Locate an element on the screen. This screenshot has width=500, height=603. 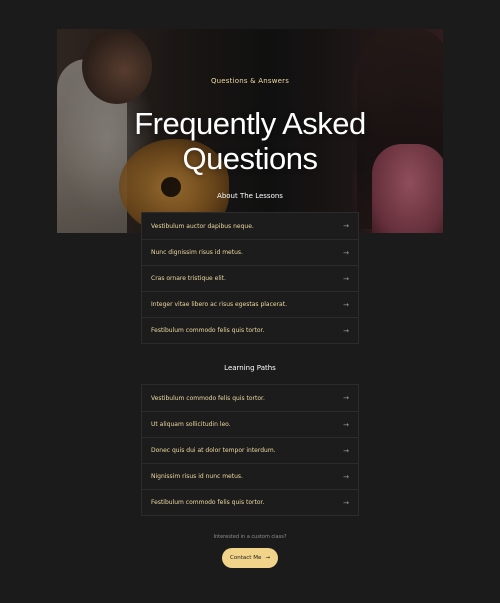
faq-item: Ut aliquam sollicitudin leo. → is located at coordinates (250, 424).